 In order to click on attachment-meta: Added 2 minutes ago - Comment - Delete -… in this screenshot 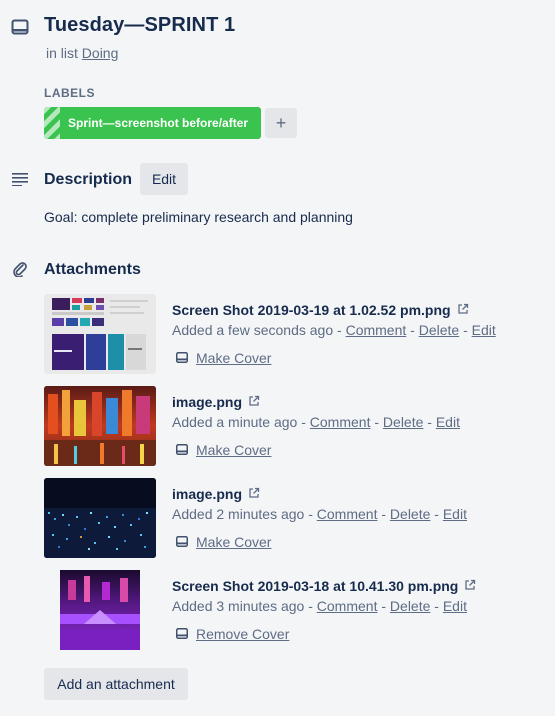, I will do `click(319, 514)`.